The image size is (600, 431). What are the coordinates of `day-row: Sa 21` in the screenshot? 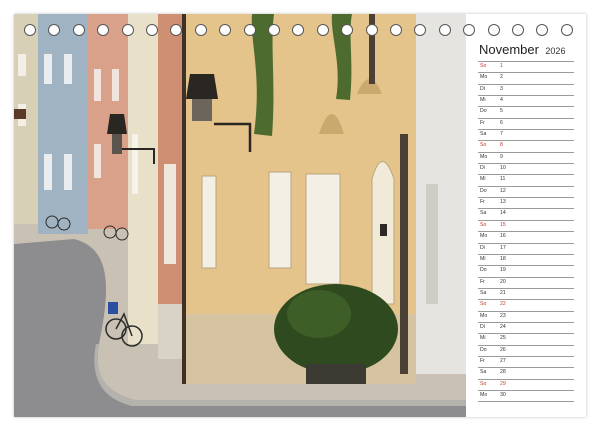 It's located at (526, 295).